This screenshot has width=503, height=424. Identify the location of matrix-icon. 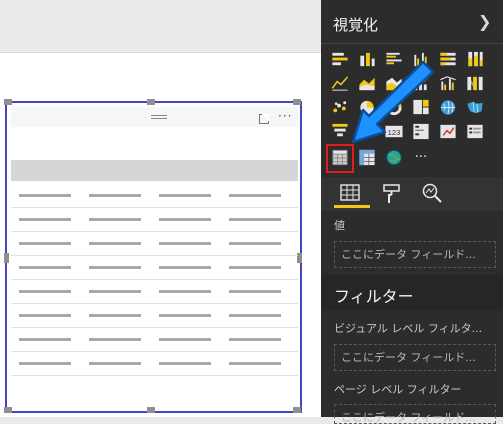
(367, 157).